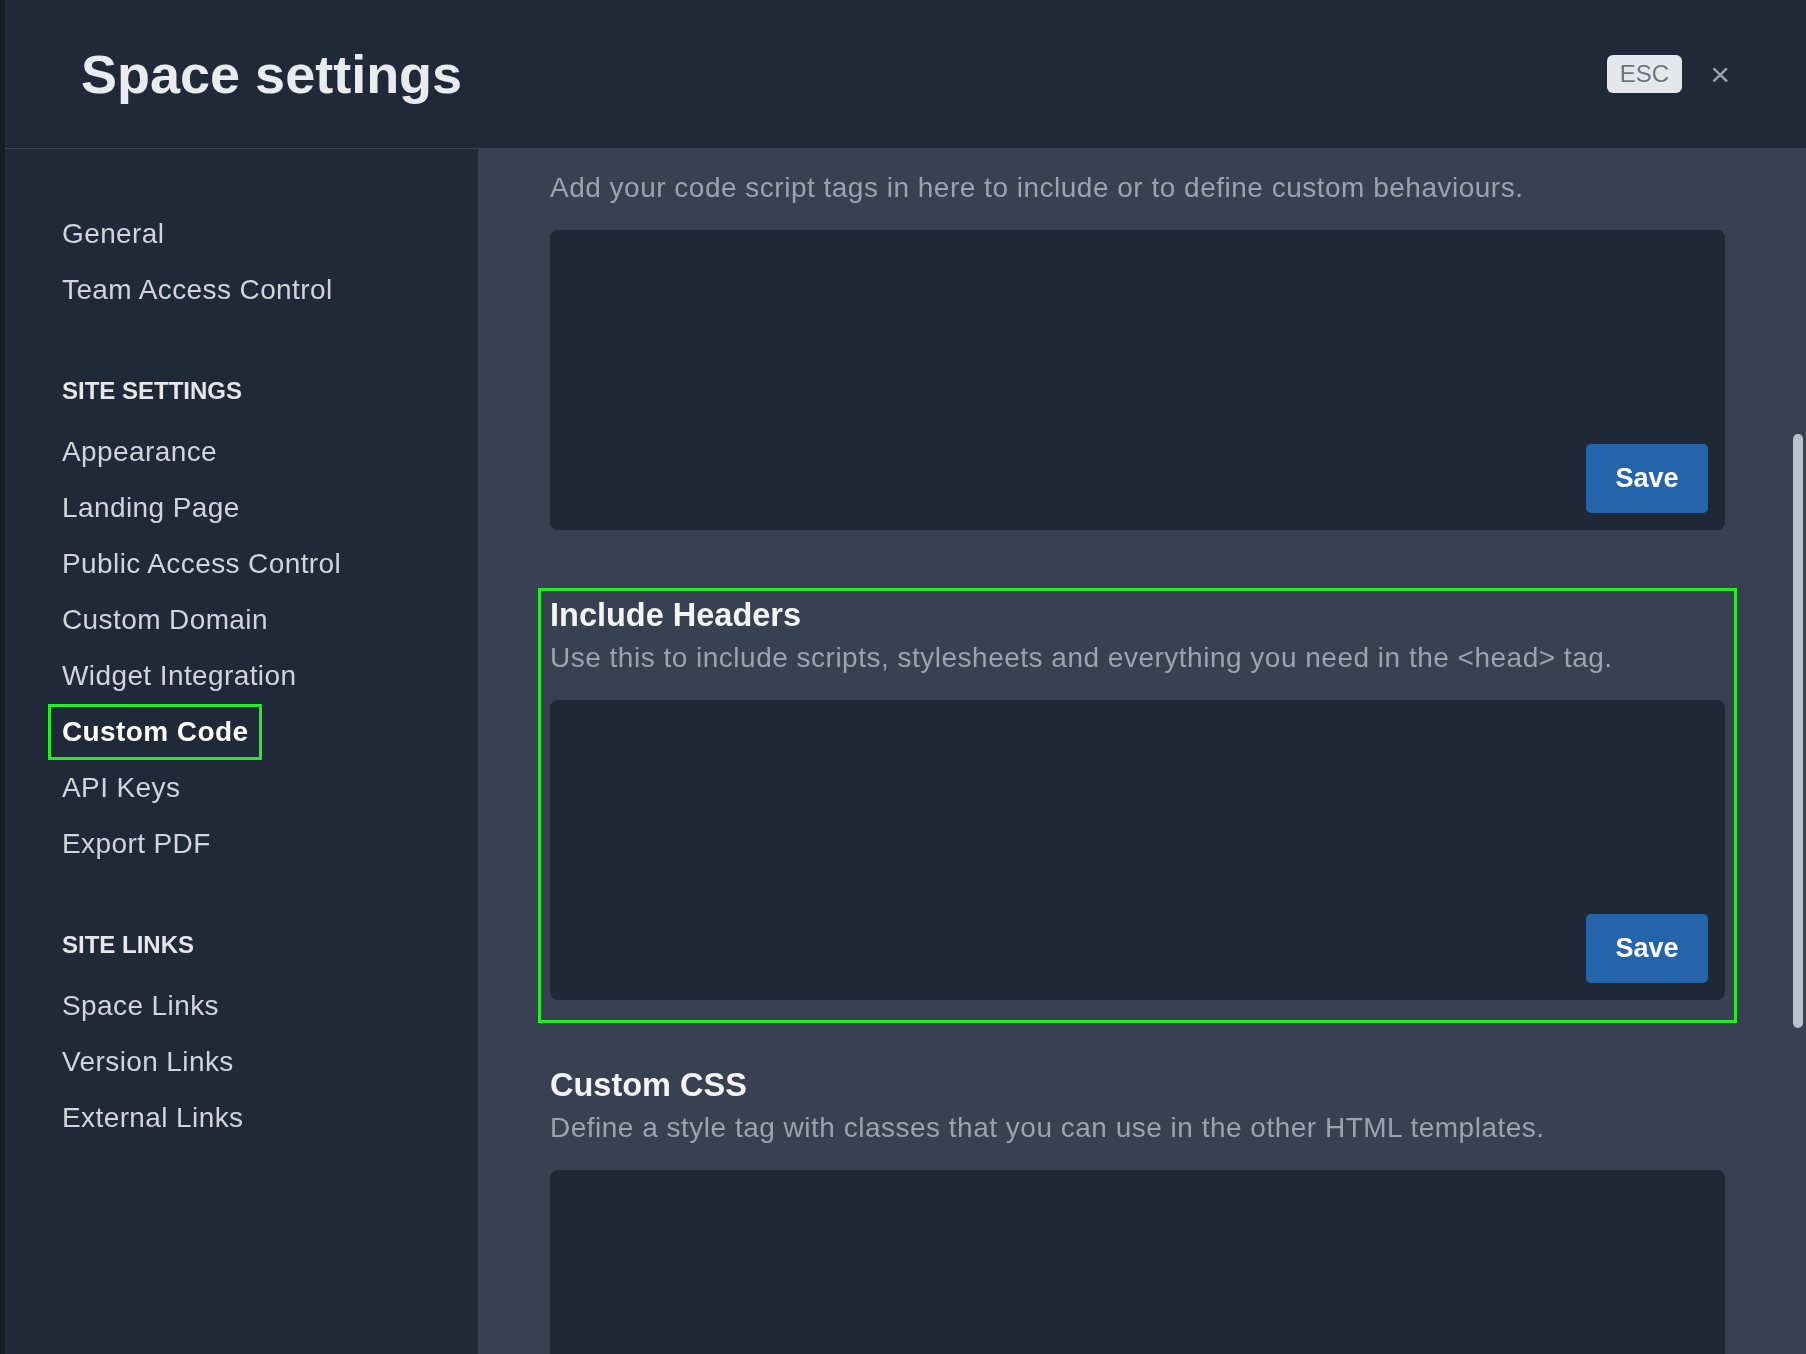 The height and width of the screenshot is (1354, 1806). What do you see at coordinates (153, 1118) in the screenshot?
I see `sidebar-item: External Links` at bounding box center [153, 1118].